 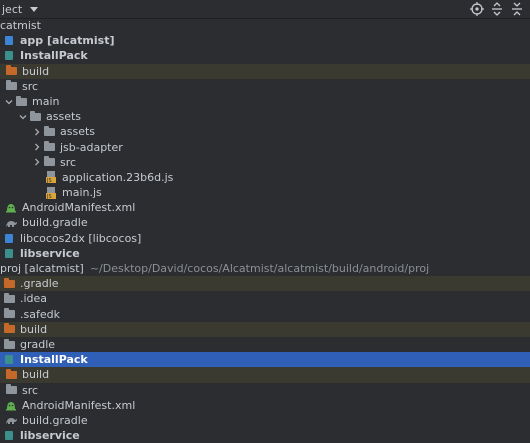 I want to click on view-dropdown-icon, so click(x=34, y=9).